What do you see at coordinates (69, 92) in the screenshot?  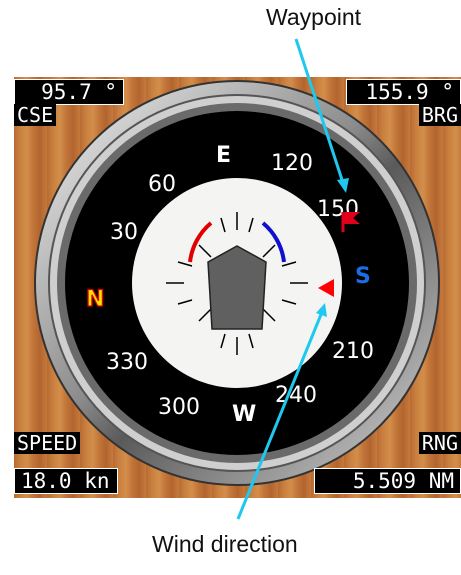 I see `course-value: 95.7 °` at bounding box center [69, 92].